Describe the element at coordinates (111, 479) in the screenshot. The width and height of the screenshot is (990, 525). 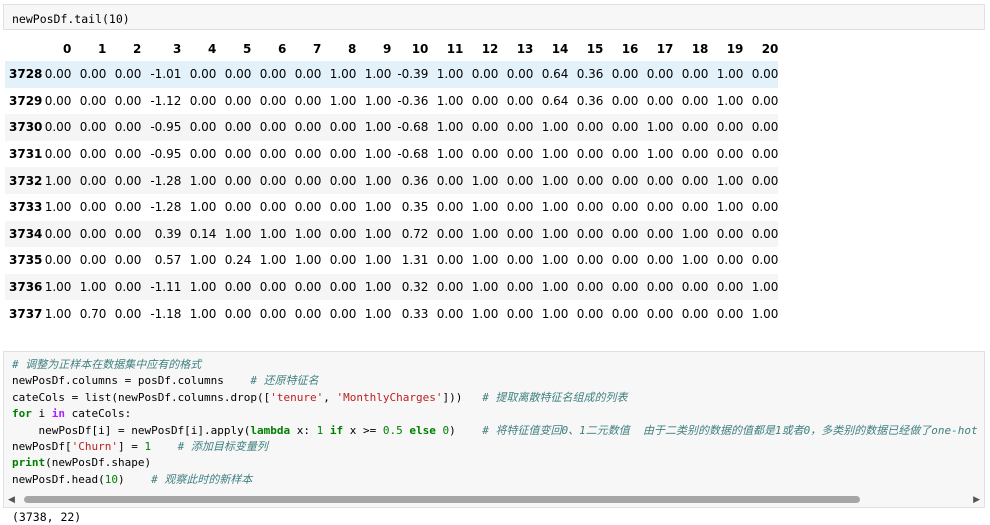
I see `number: 10` at that location.